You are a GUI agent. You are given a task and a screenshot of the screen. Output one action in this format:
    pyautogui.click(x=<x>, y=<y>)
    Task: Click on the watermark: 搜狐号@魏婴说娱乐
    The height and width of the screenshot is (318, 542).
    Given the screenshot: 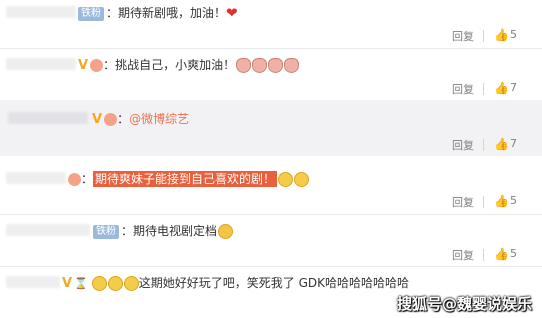 What is the action you would take?
    pyautogui.click(x=464, y=304)
    